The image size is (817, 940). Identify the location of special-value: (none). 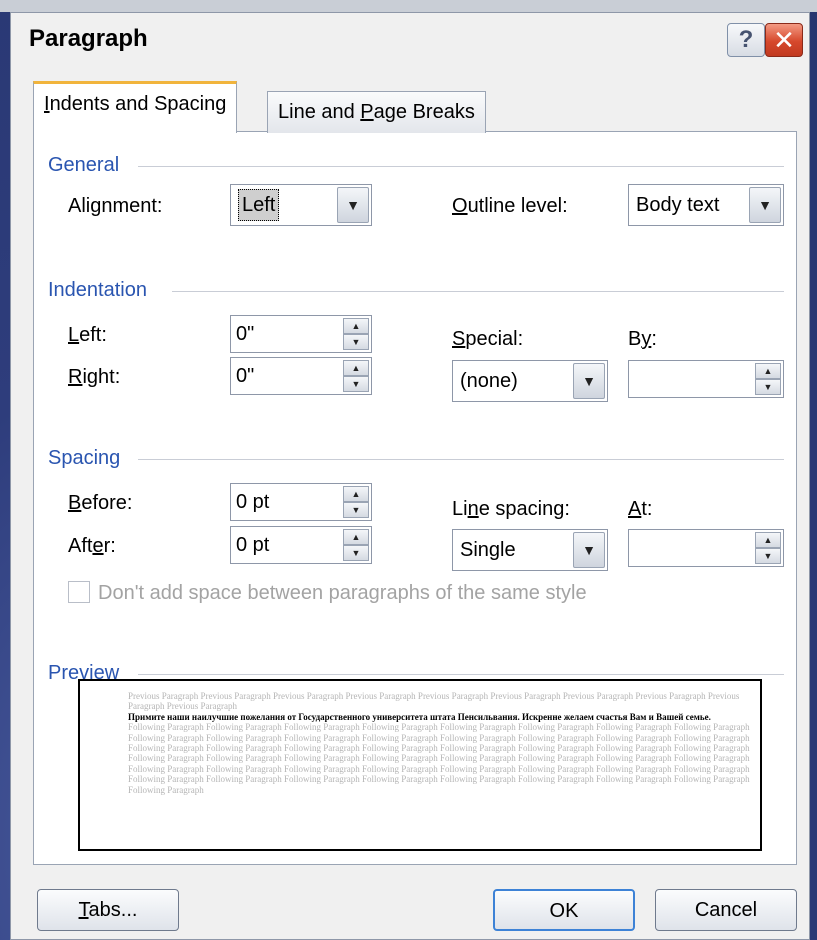
(489, 381).